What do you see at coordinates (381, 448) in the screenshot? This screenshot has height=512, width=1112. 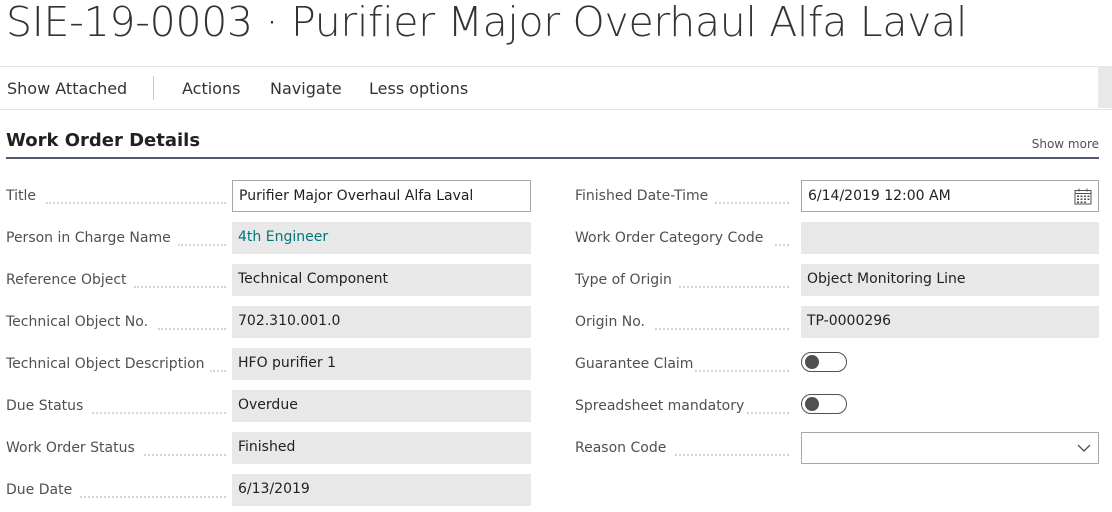 I see `work-order-status-field: Finished` at bounding box center [381, 448].